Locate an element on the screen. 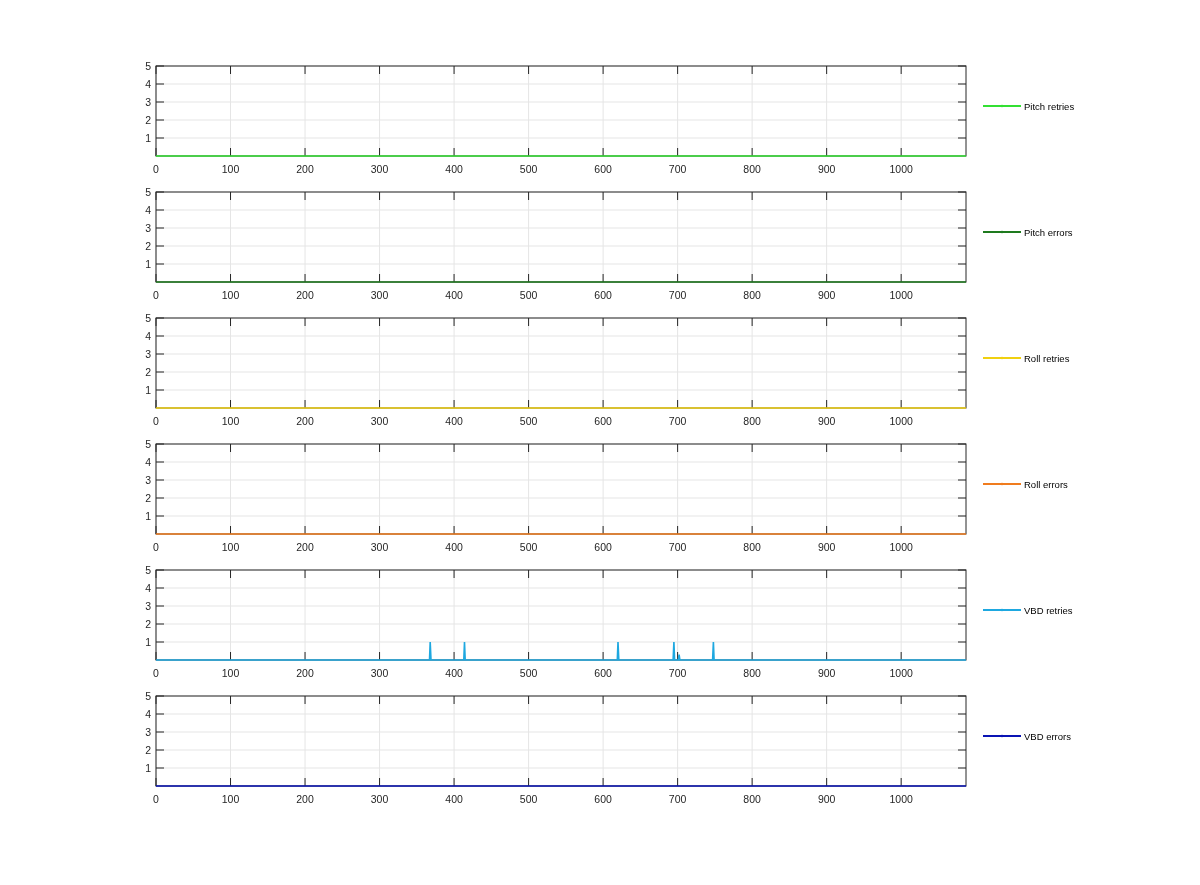  legend-label: Pitch errors is located at coordinates (1048, 232).